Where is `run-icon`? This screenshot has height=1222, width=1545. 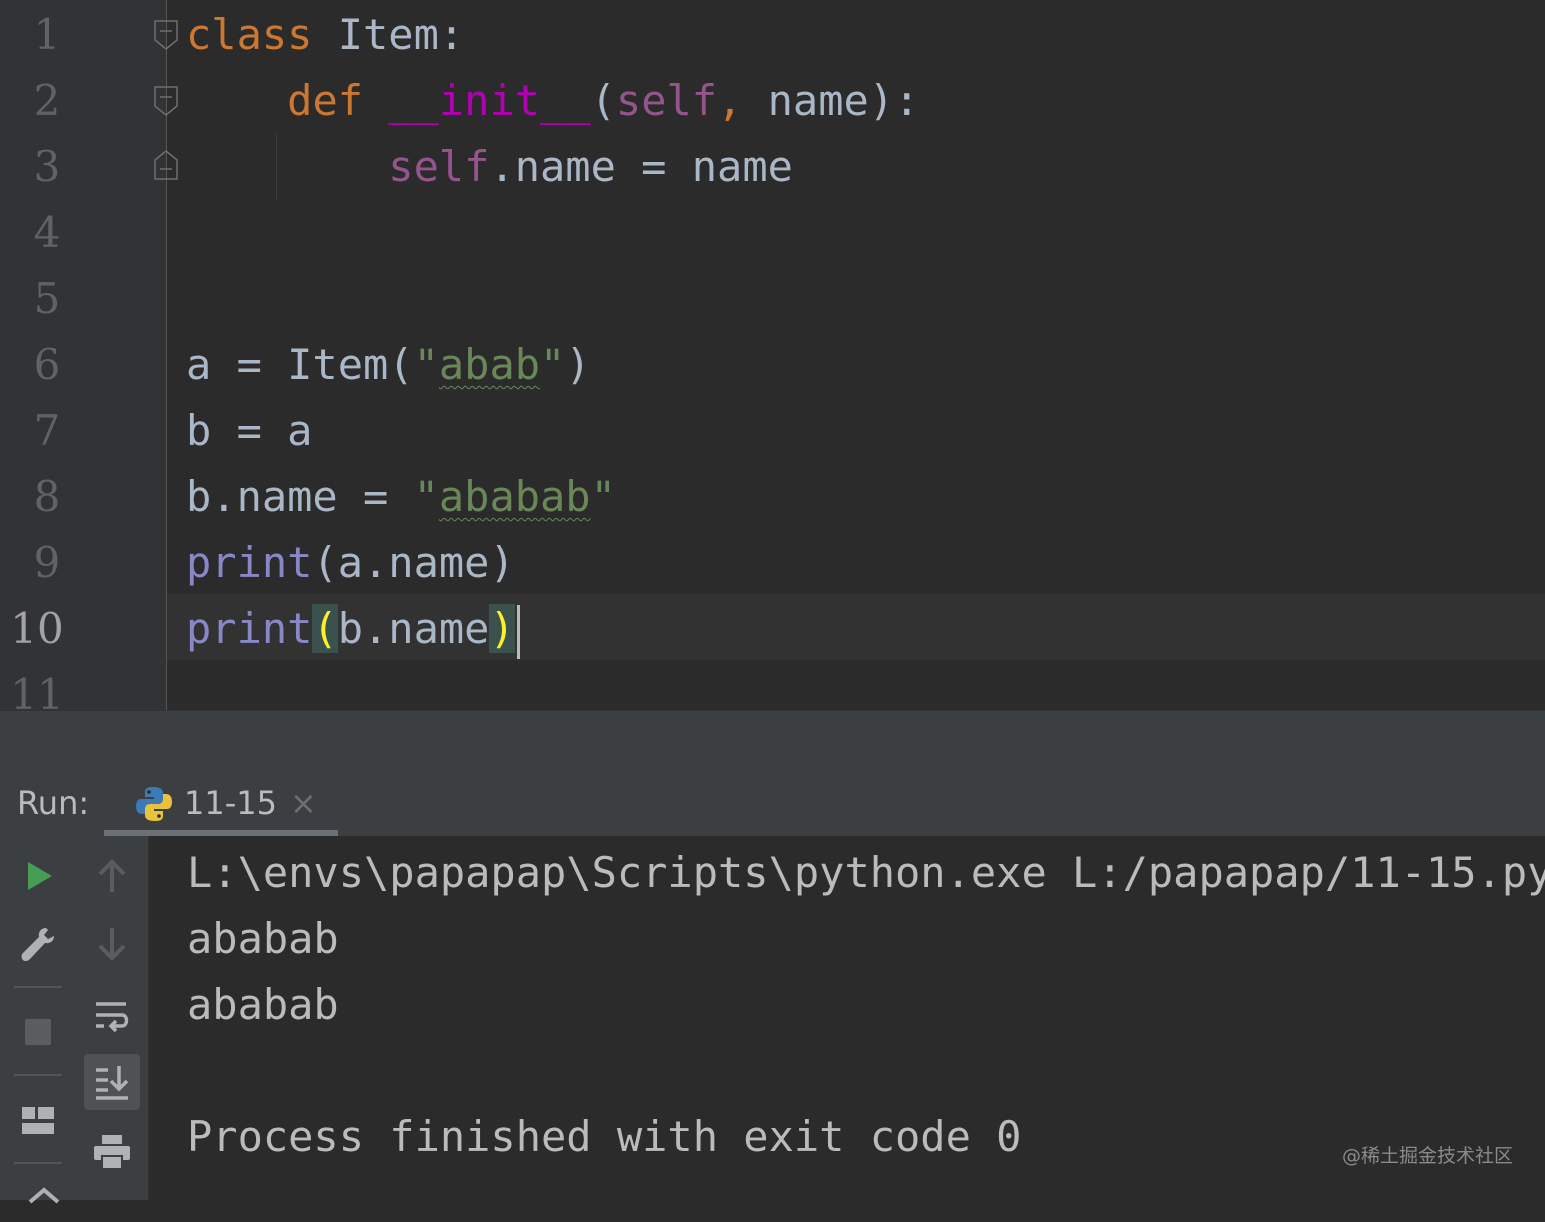 run-icon is located at coordinates (38, 876).